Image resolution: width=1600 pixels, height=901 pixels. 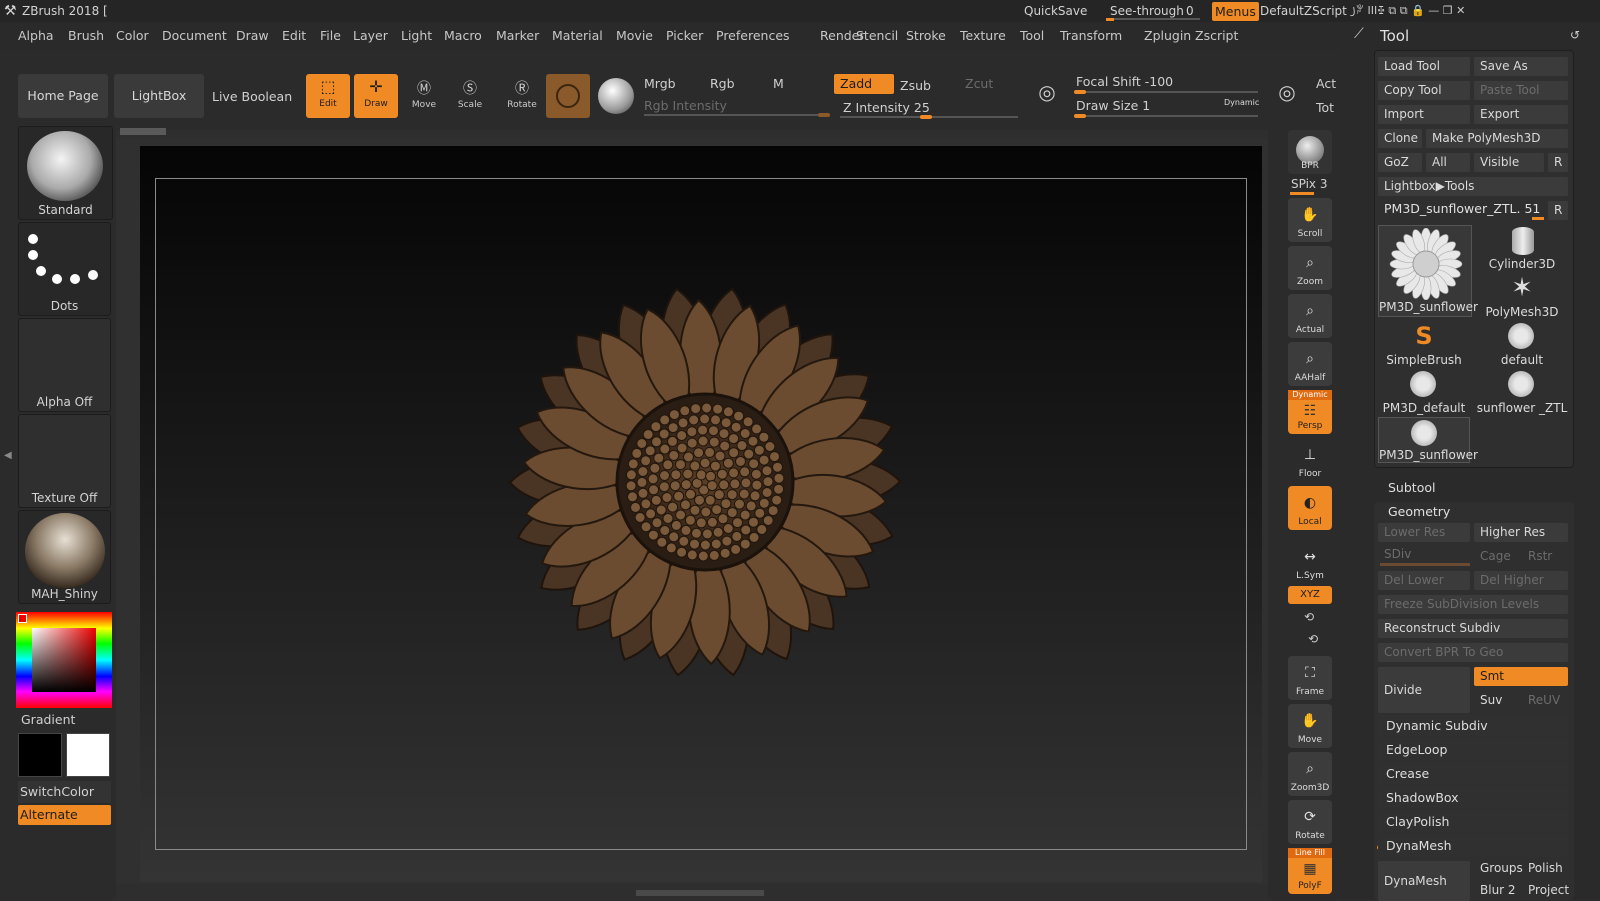 What do you see at coordinates (1310, 726) in the screenshot?
I see `move3d-button: ✋ Move` at bounding box center [1310, 726].